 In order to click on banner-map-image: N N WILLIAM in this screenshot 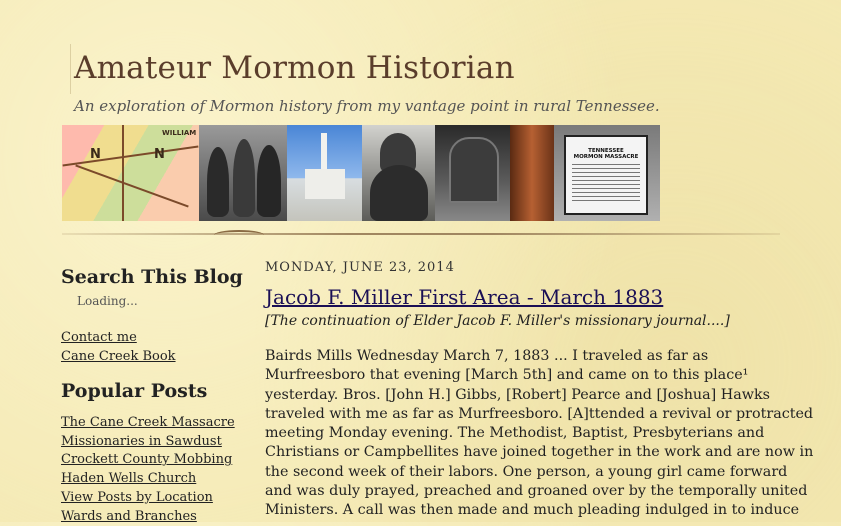, I will do `click(130, 173)`.